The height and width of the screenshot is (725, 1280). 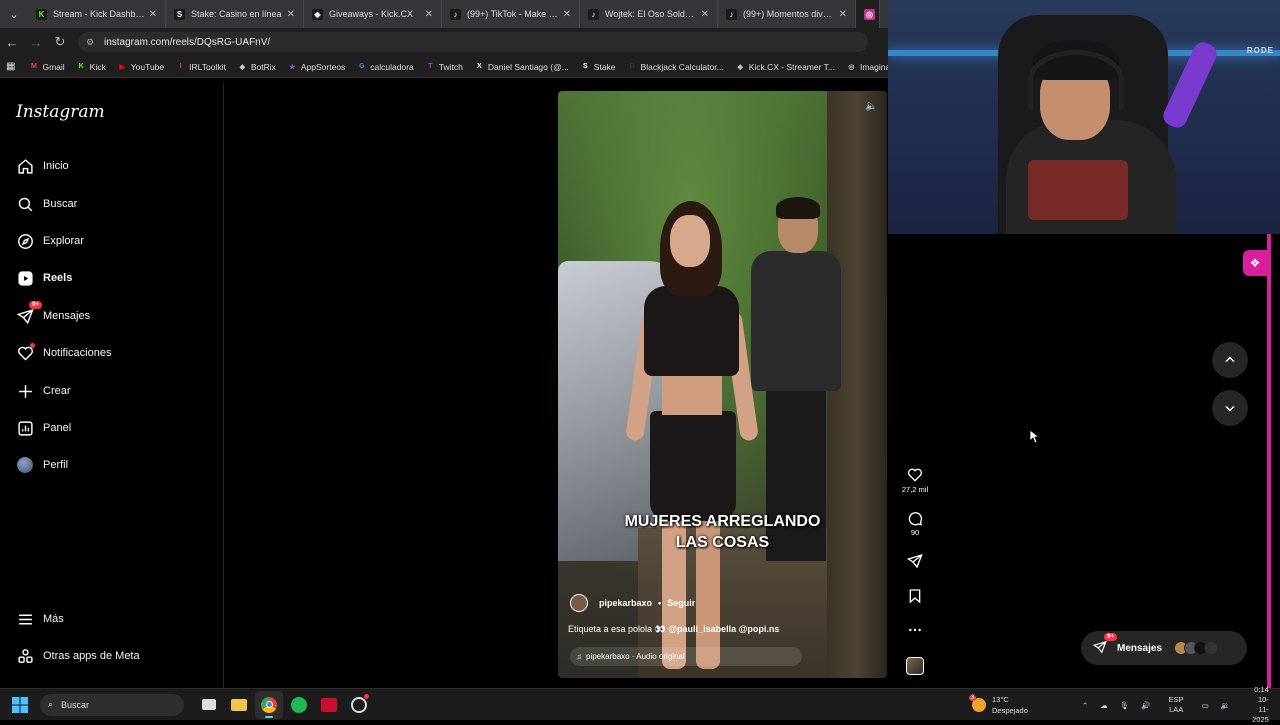 What do you see at coordinates (915, 562) in the screenshot?
I see `share-action` at bounding box center [915, 562].